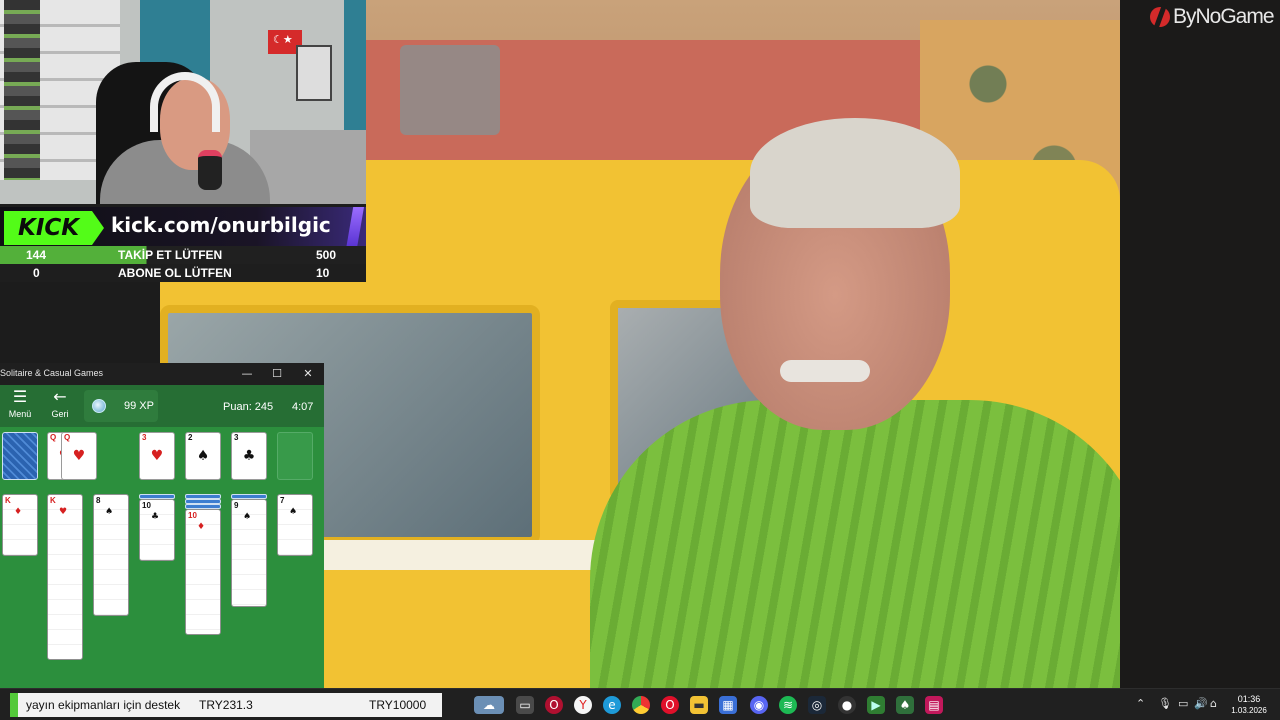  Describe the element at coordinates (323, 273) in the screenshot. I see `sub-goal: 10` at that location.